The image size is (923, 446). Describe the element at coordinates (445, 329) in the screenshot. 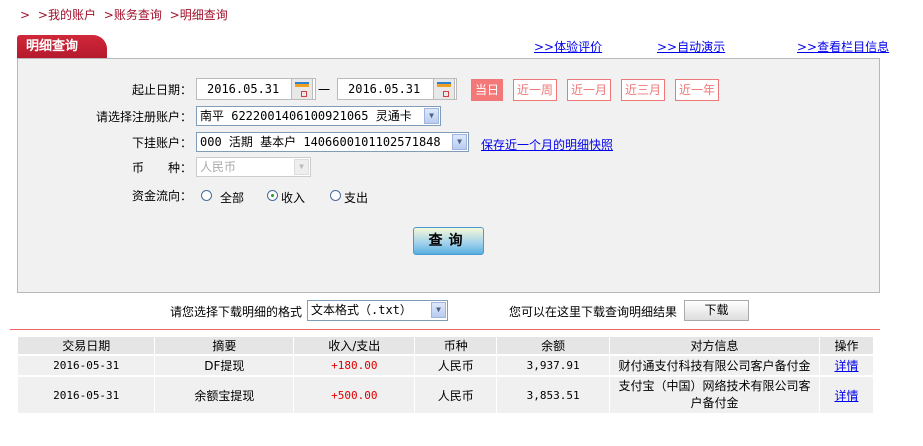

I see `divider` at that location.